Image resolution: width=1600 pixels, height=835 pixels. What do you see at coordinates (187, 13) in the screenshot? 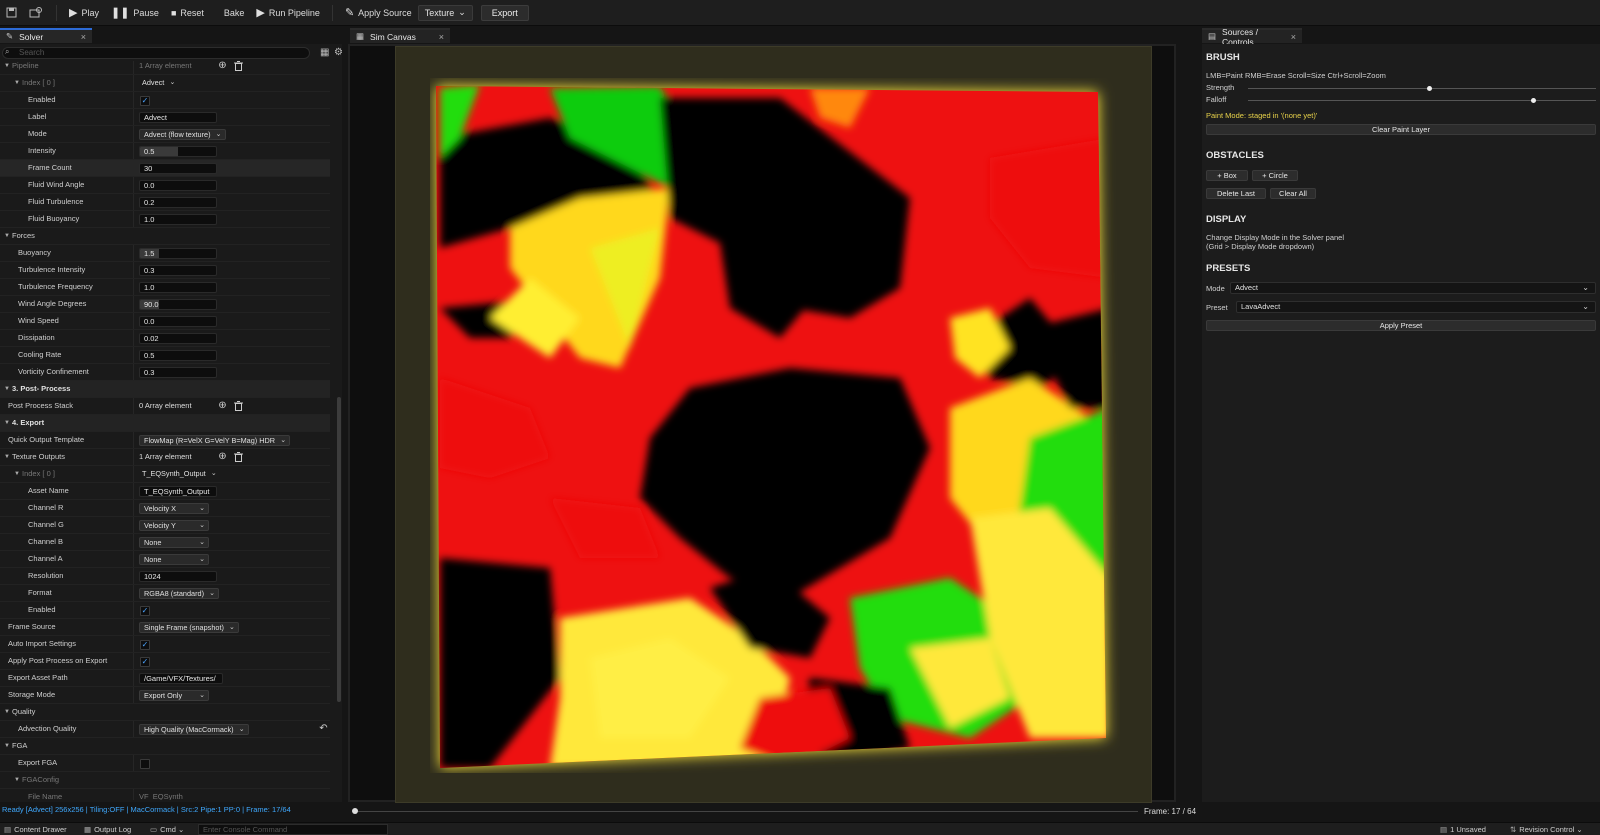
I see `reset-button: ■ Reset` at bounding box center [187, 13].